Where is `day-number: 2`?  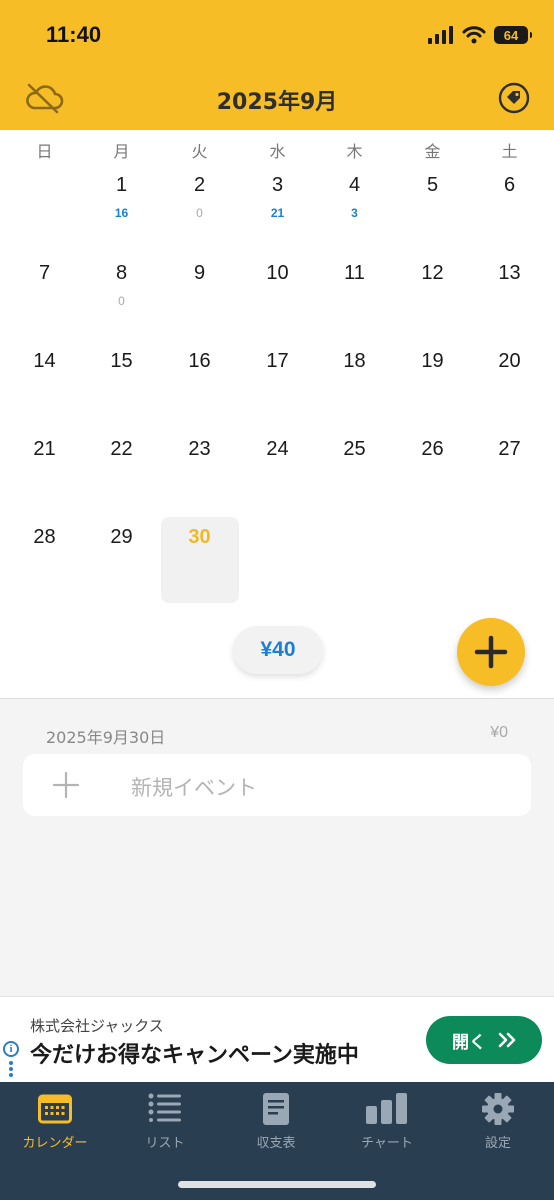
day-number: 2 is located at coordinates (199, 185).